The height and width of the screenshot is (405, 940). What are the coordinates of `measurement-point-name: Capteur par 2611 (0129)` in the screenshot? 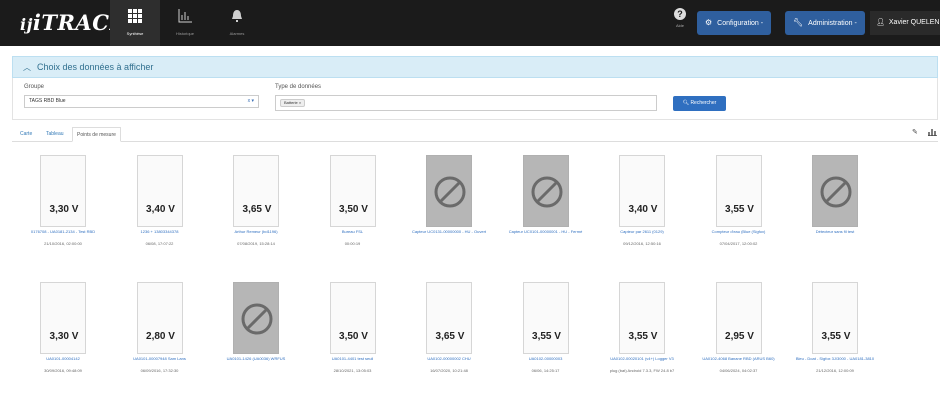 It's located at (642, 231).